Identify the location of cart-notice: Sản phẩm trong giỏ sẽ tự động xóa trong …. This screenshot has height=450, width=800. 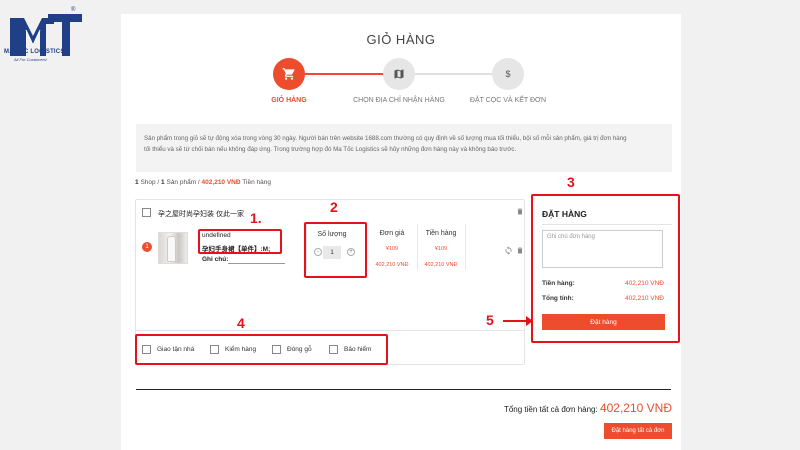
(404, 148).